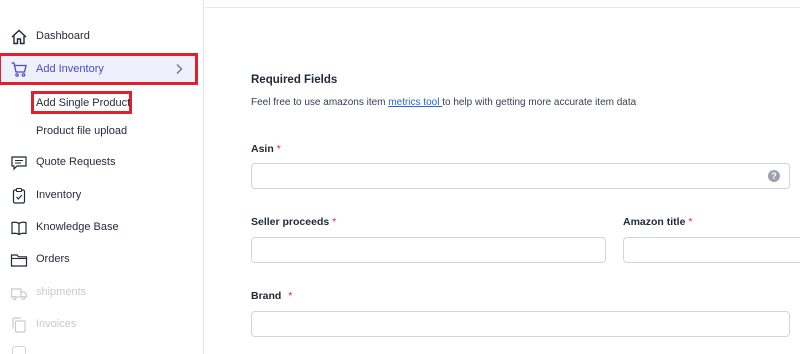  Describe the element at coordinates (76, 162) in the screenshot. I see `sidebar-item-label: Quote Requests` at that location.